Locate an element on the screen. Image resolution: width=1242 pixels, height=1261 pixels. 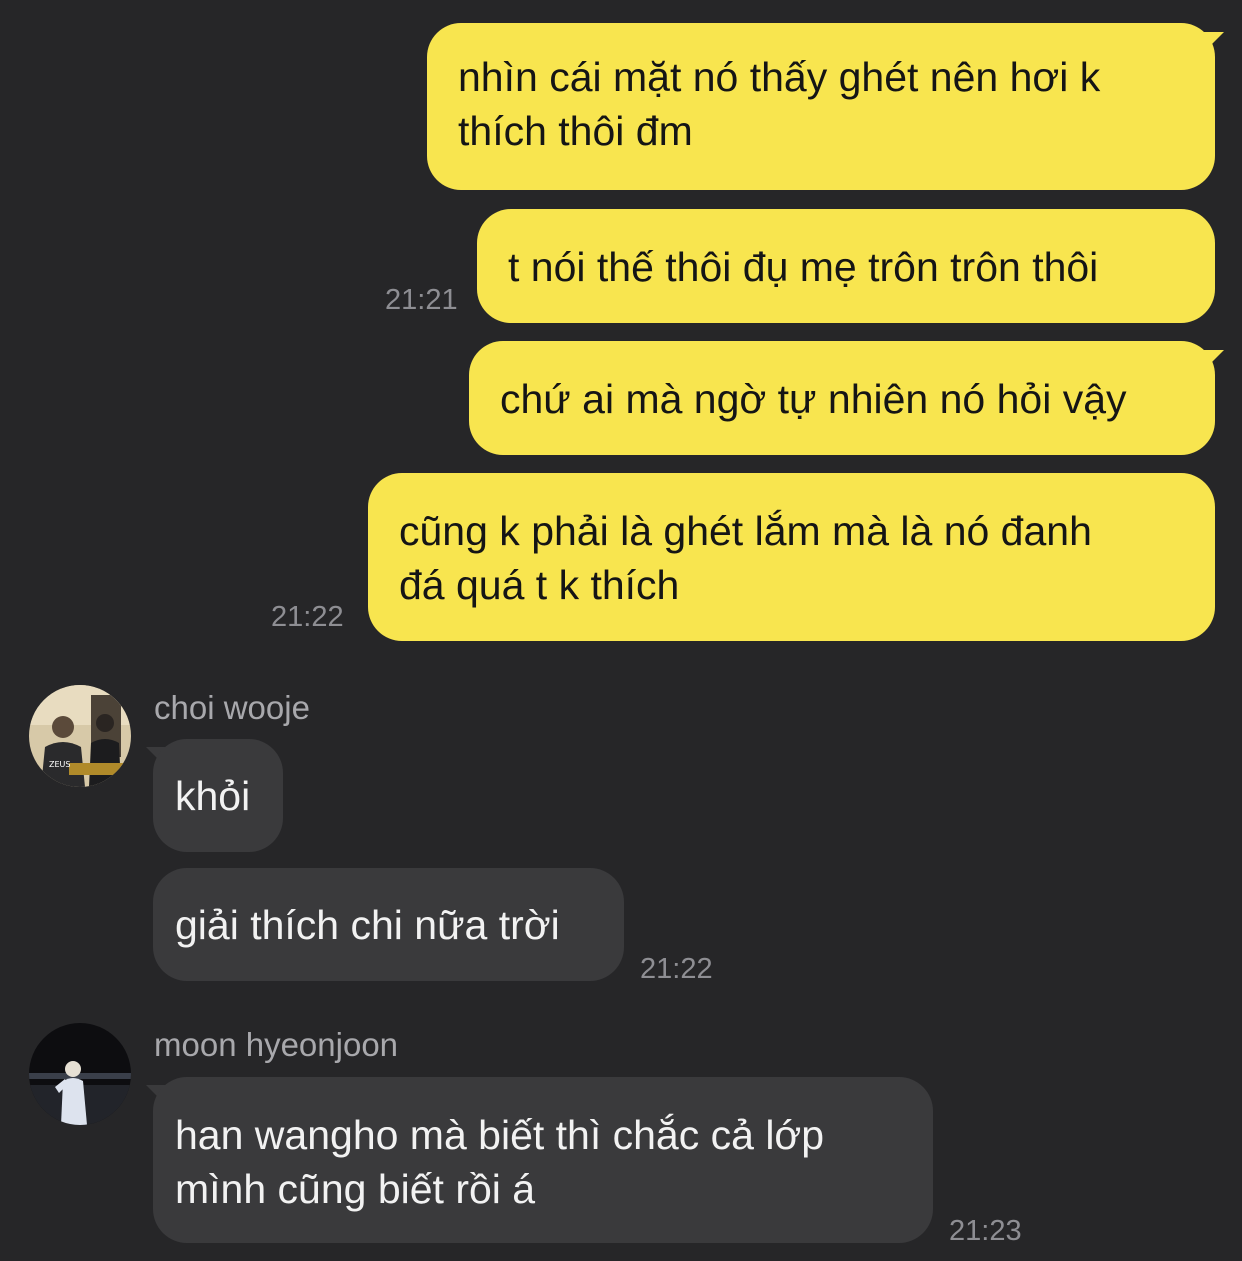
svg-text: ZEUS is located at coordinates (59, 764).